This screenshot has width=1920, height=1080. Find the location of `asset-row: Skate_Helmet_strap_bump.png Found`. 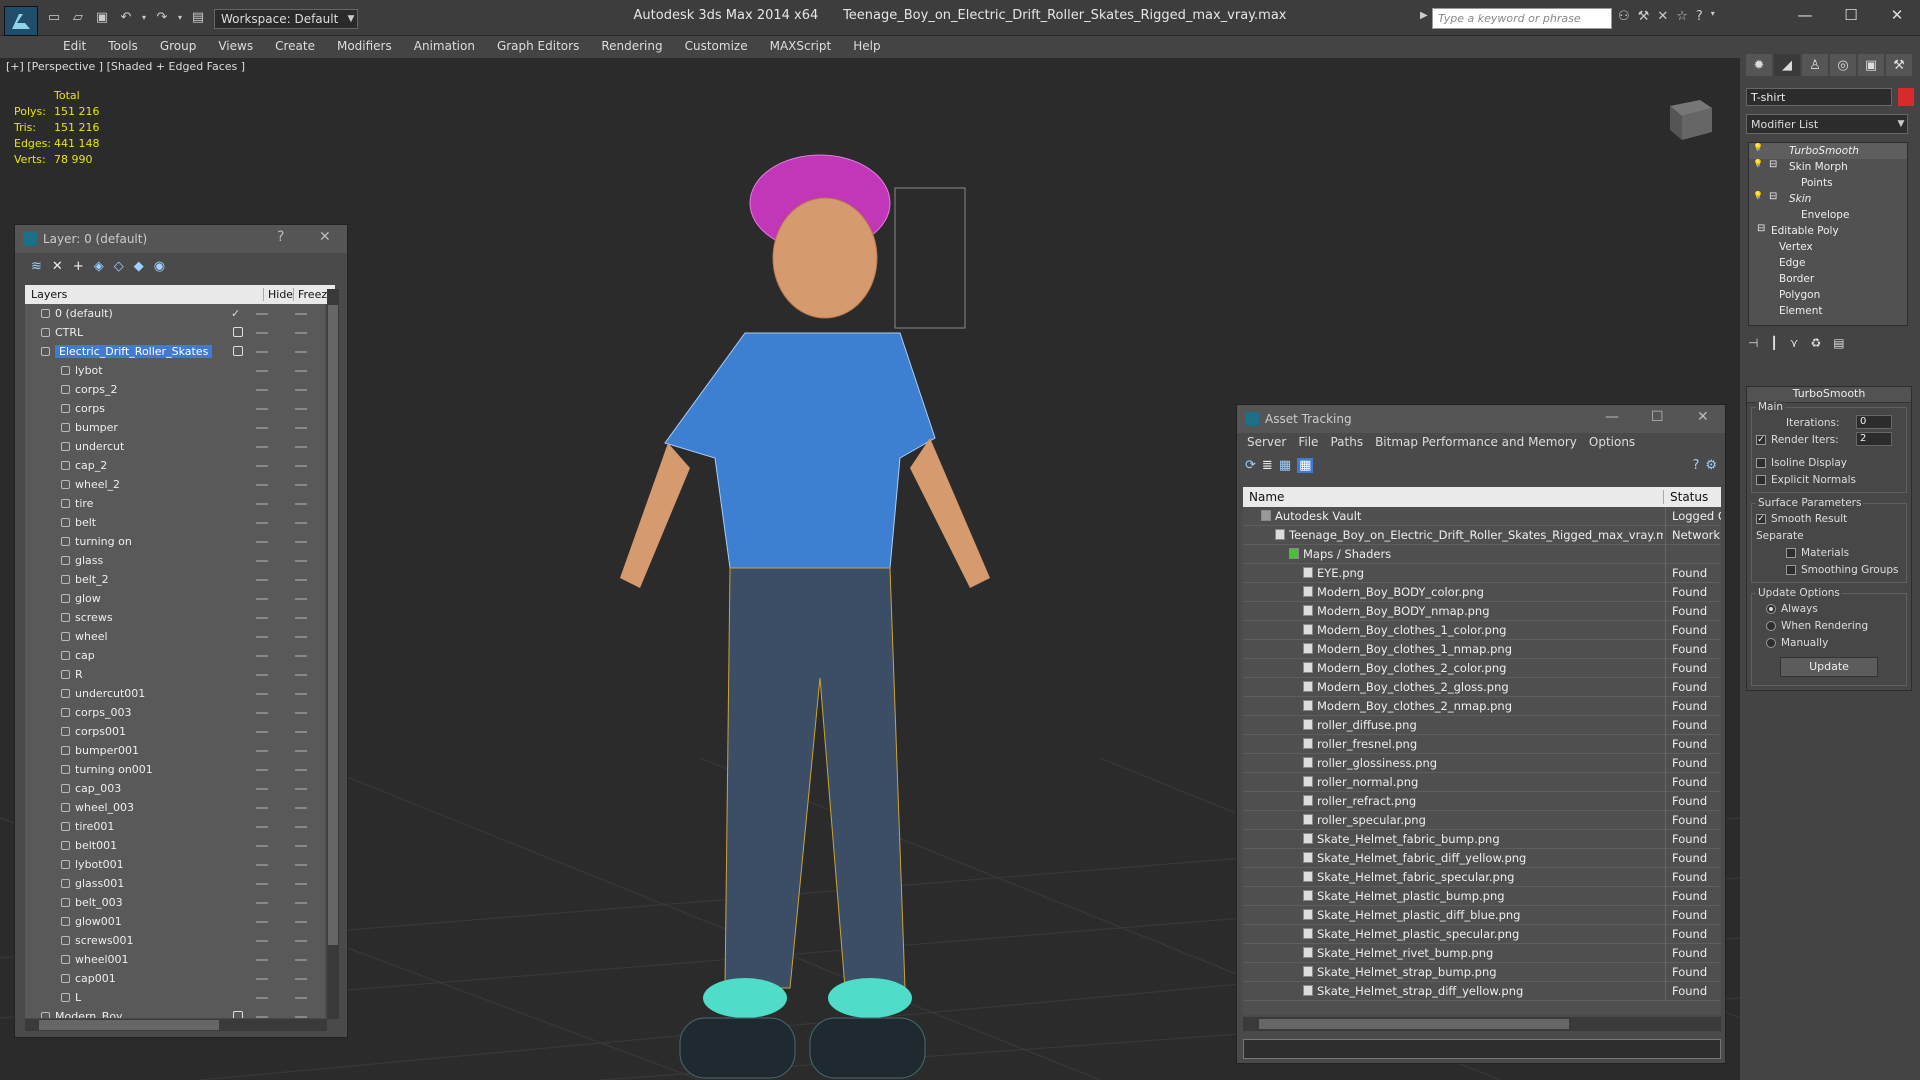

asset-row: Skate_Helmet_strap_bump.png Found is located at coordinates (1482, 972).